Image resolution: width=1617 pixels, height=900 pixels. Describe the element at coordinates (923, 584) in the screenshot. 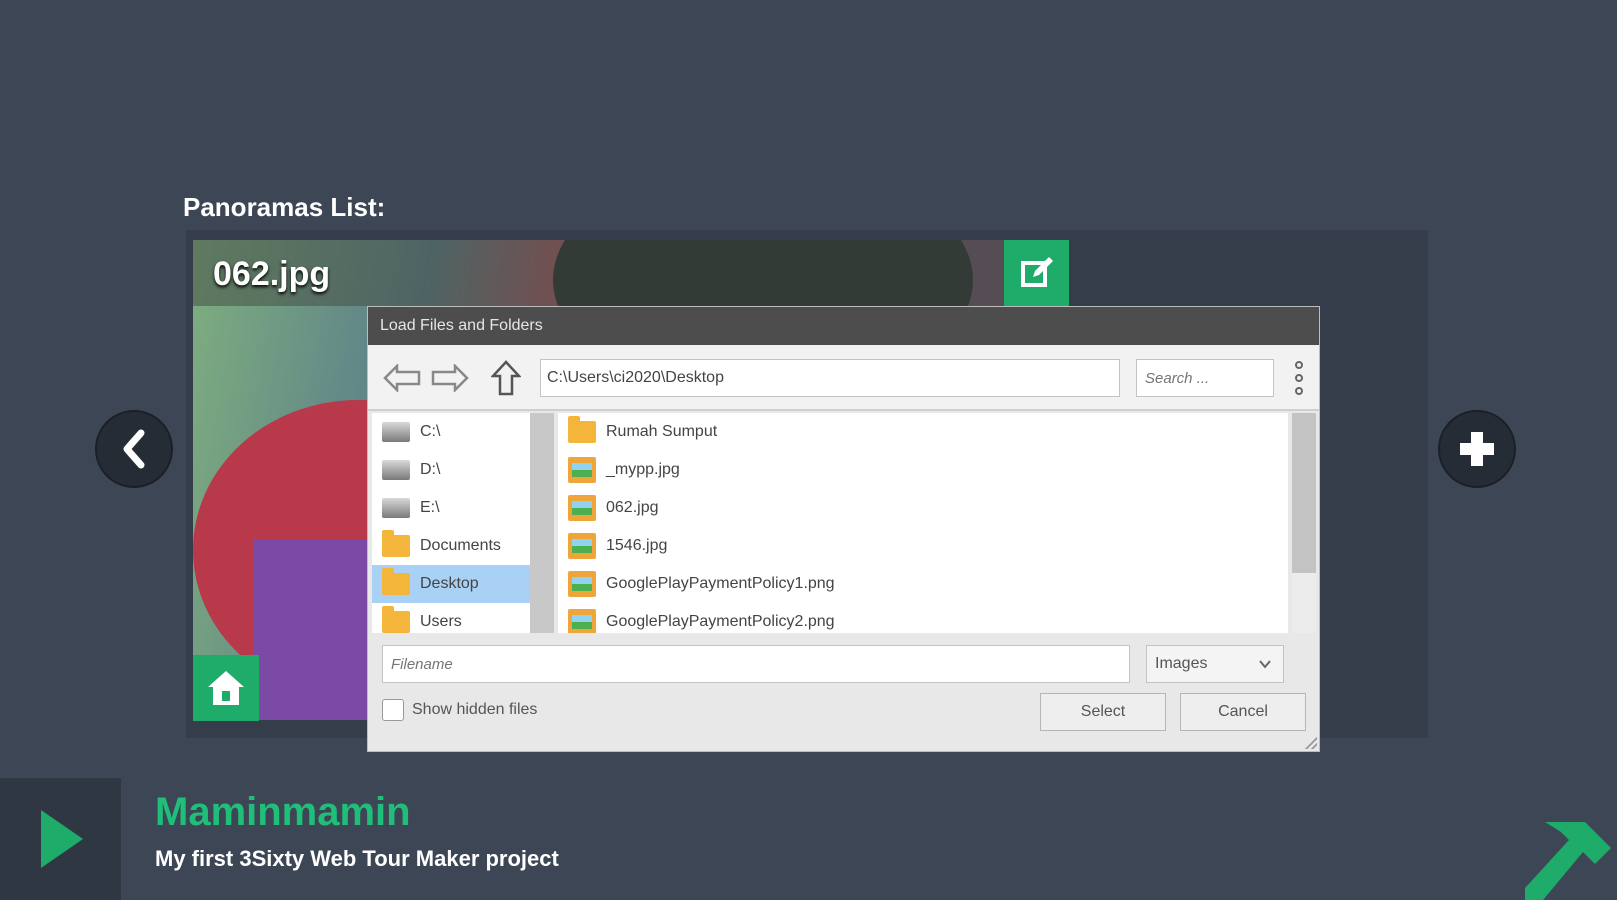

I see `file-item: GooglePlayPaymentPolicy1.png` at that location.